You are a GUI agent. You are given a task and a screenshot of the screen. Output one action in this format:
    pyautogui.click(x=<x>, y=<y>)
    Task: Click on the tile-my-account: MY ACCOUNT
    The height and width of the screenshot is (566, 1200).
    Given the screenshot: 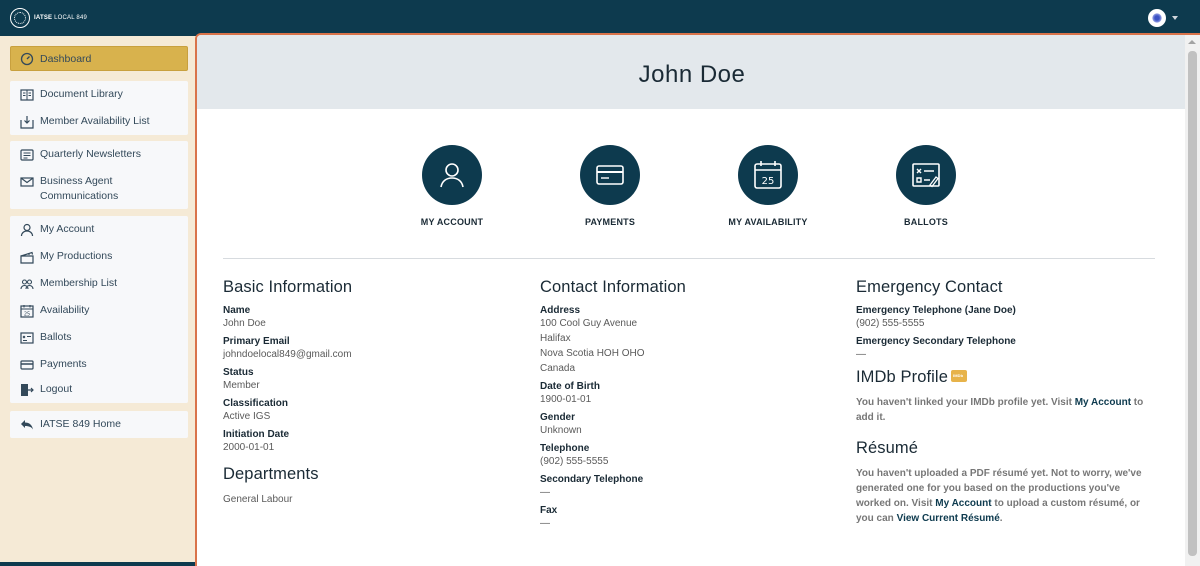 What is the action you would take?
    pyautogui.click(x=452, y=186)
    